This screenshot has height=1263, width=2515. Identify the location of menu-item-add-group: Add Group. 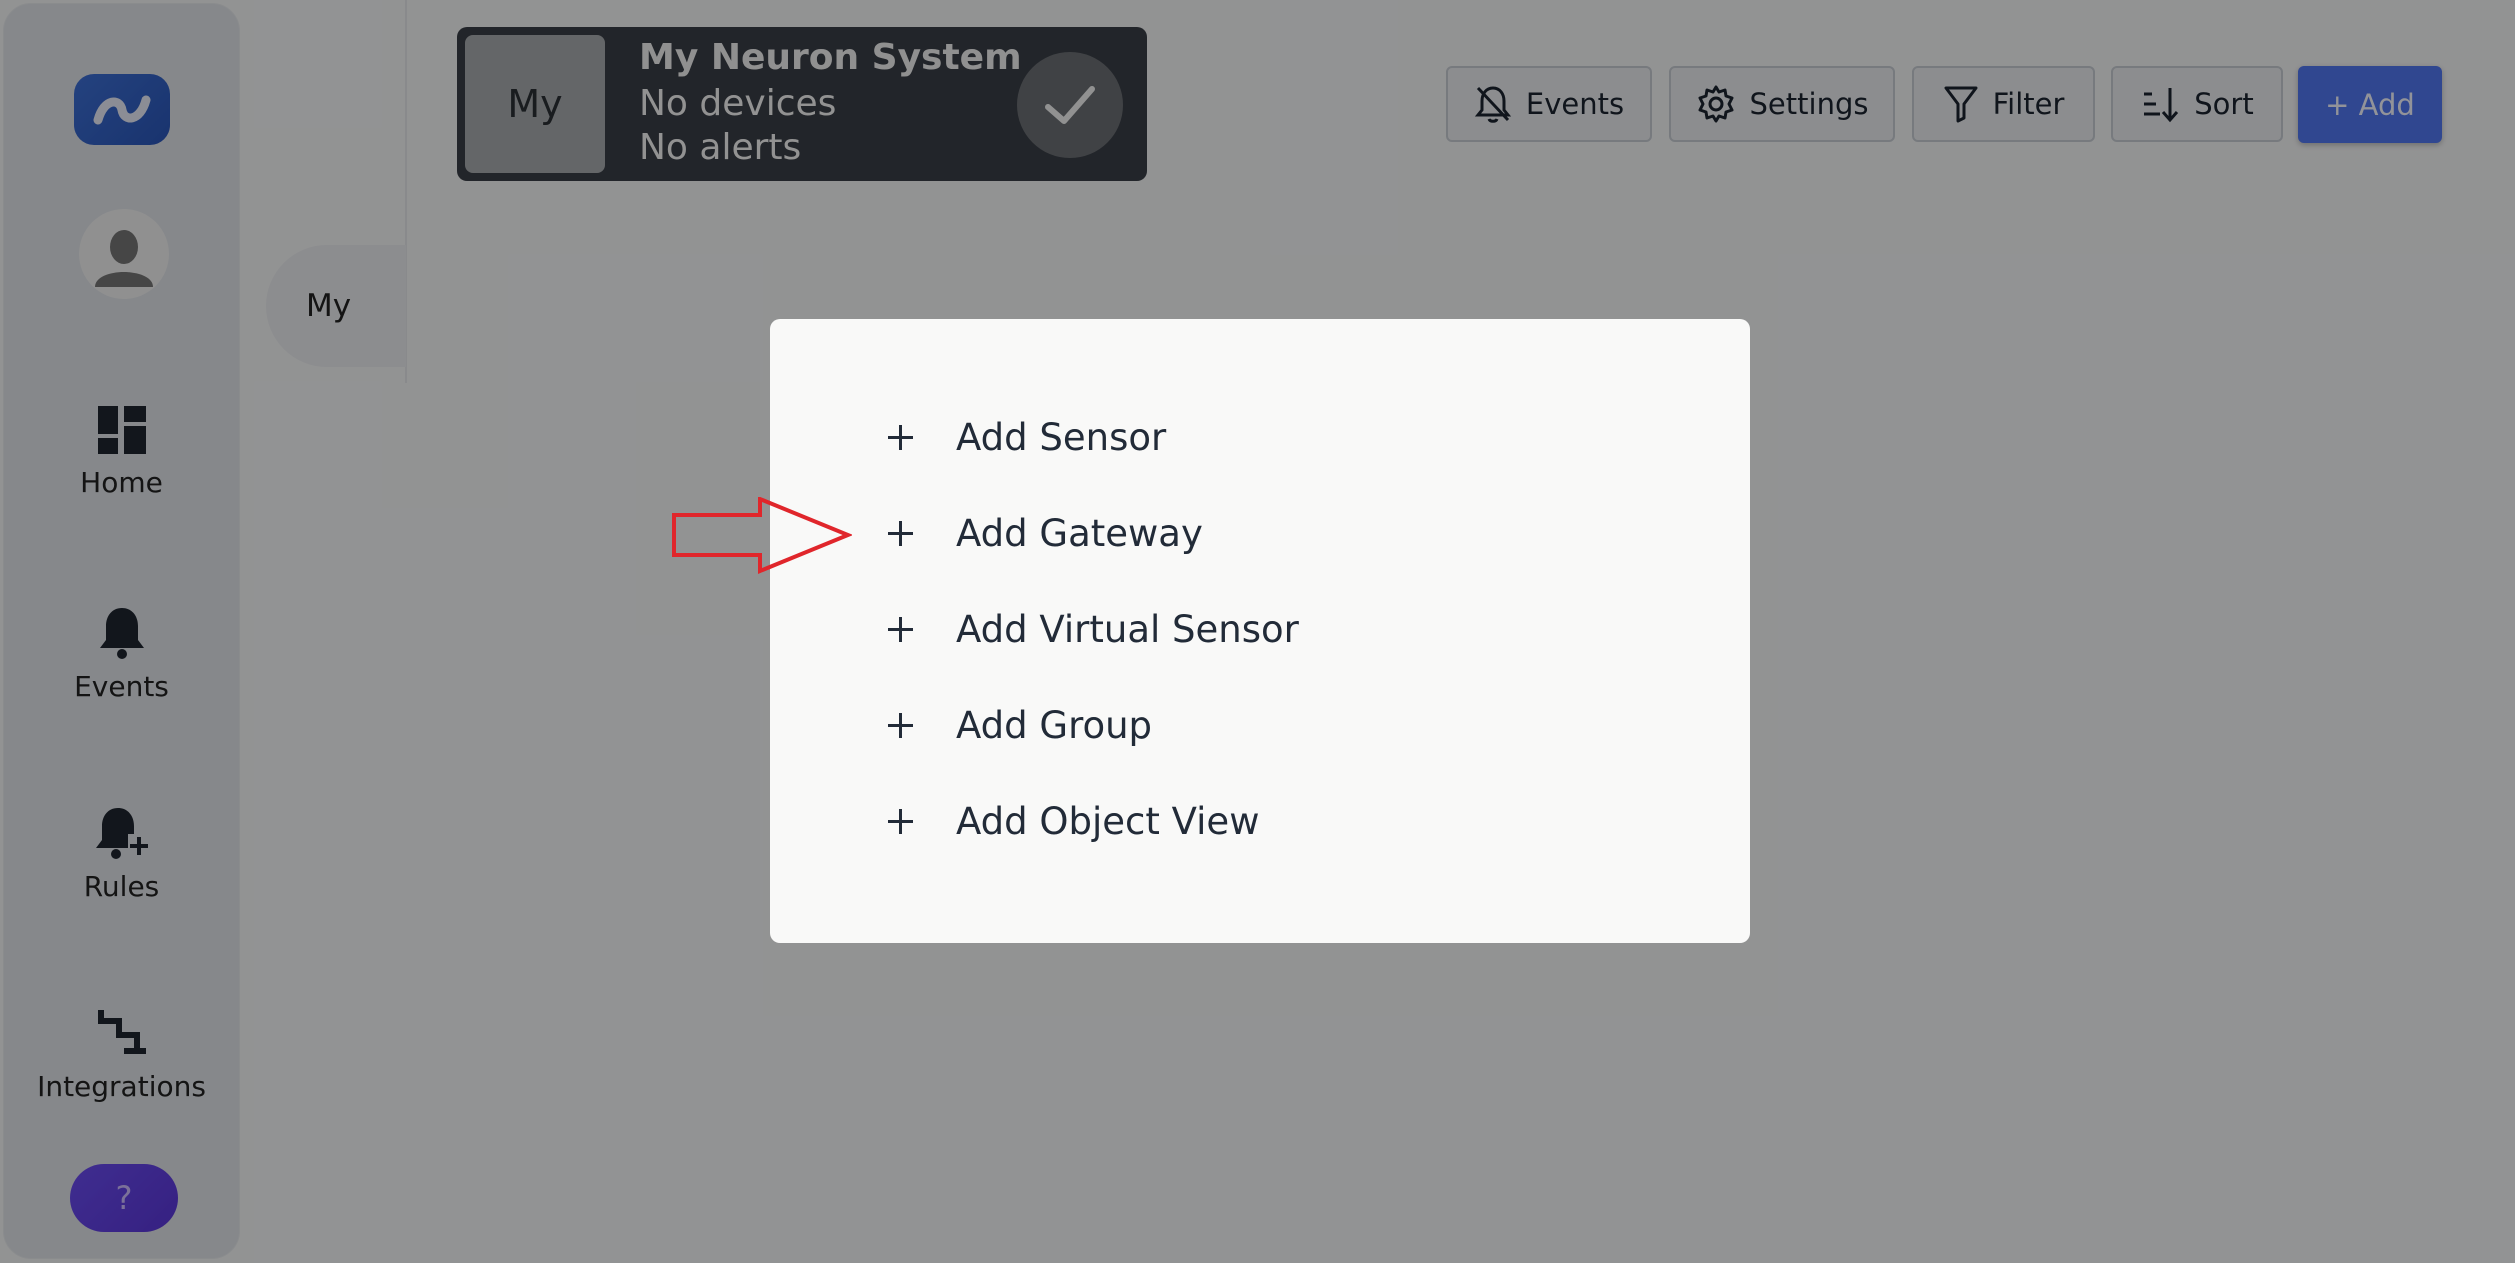
(1016, 725).